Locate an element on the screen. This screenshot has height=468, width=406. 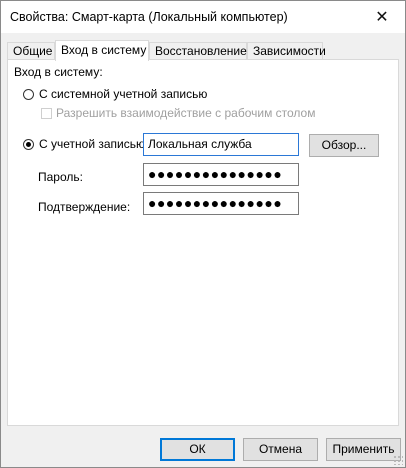
close-icon: ✕ is located at coordinates (382, 17).